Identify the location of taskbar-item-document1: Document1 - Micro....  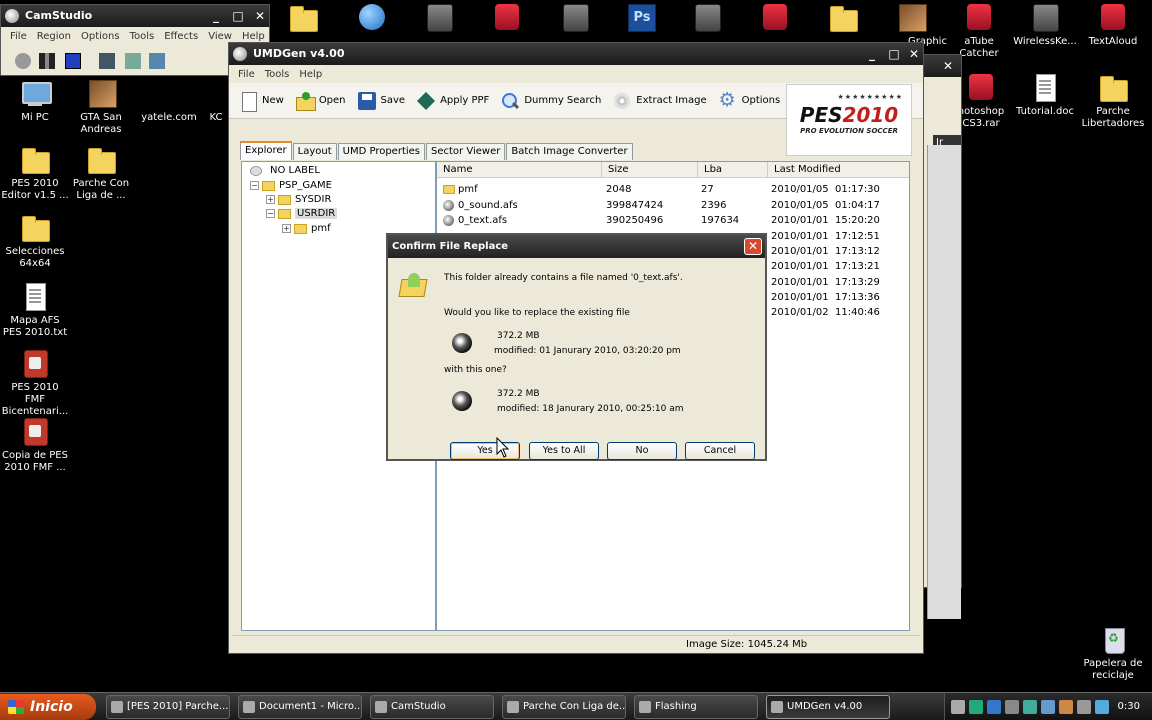
(300, 707).